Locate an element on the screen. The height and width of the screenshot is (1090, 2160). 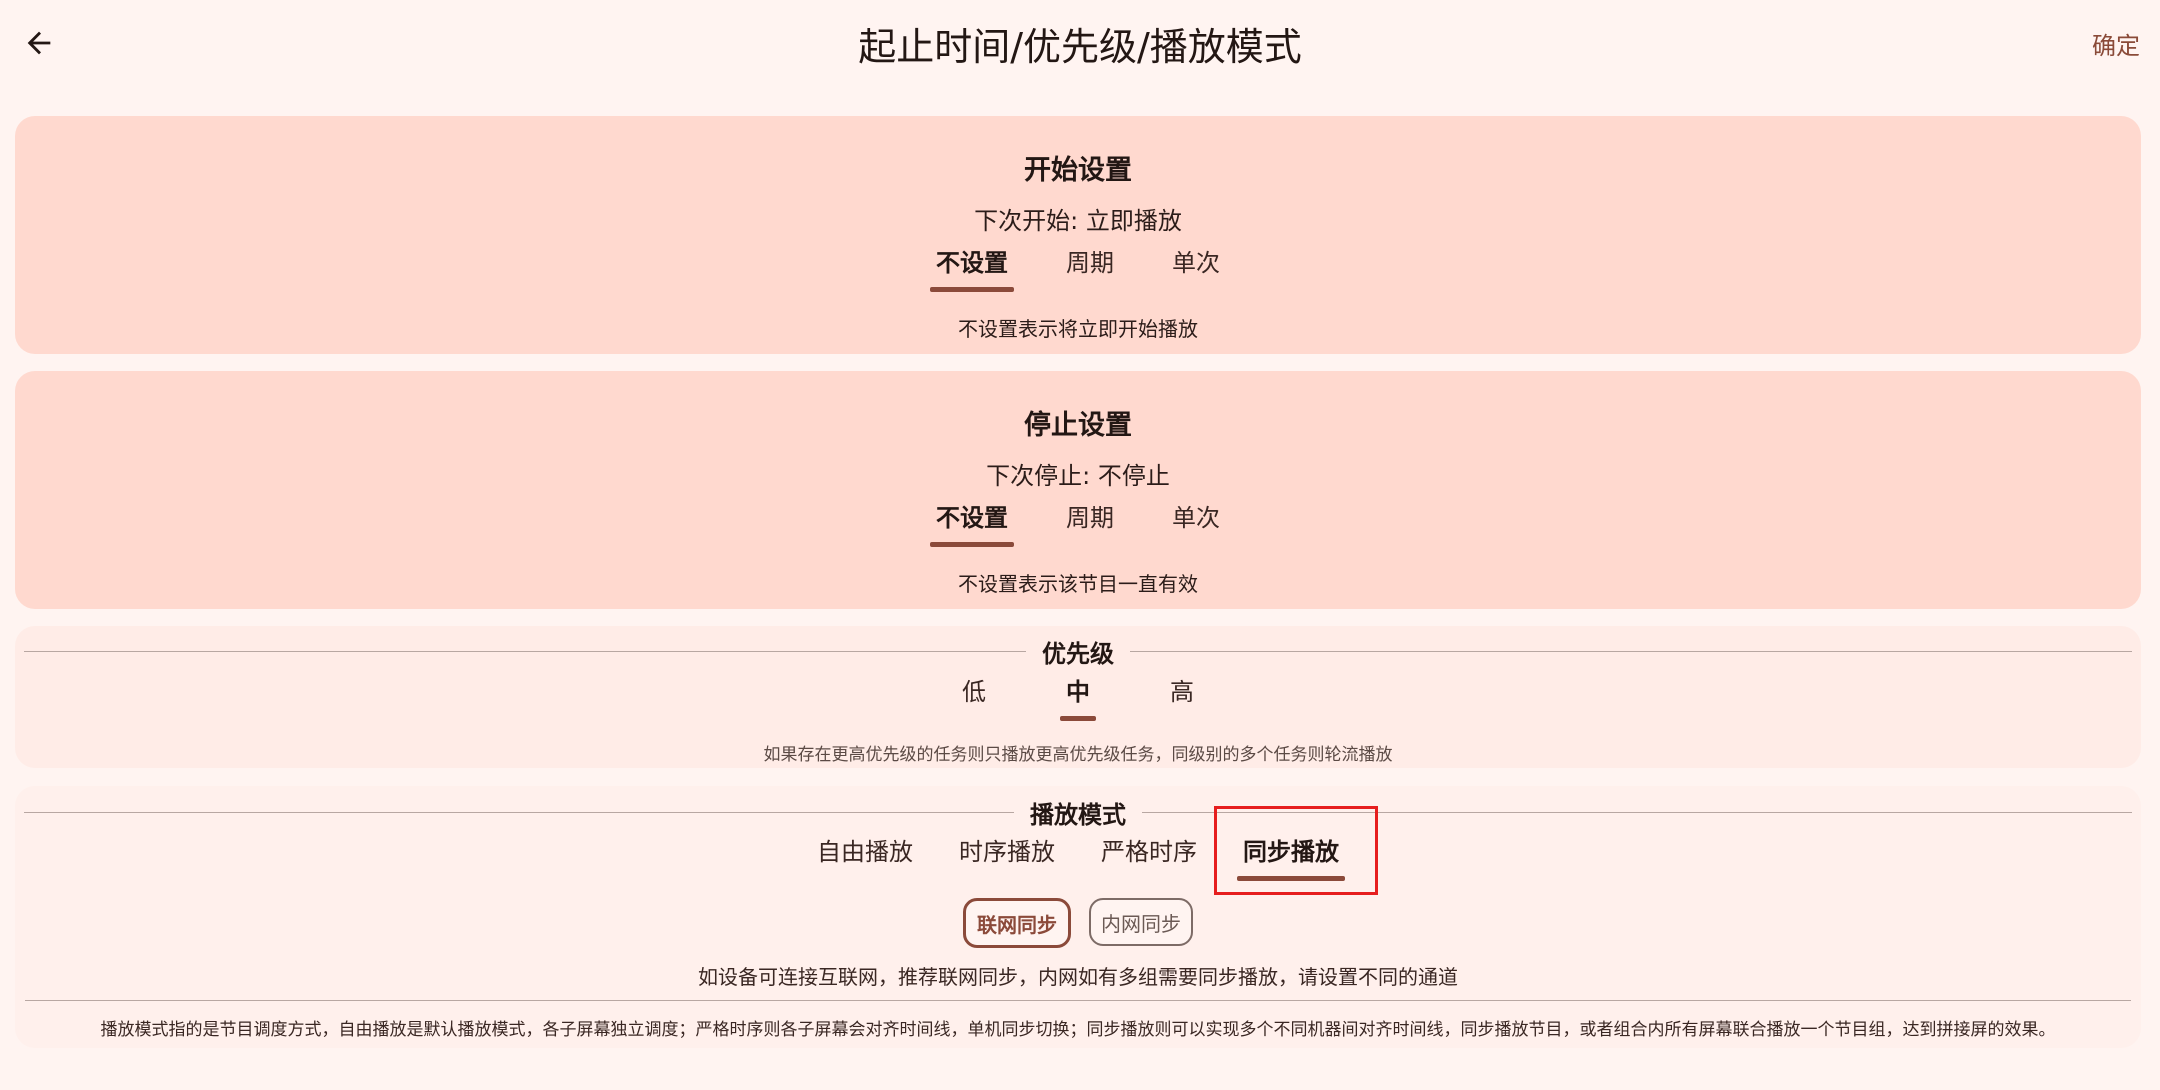
top-bar: 起止时间/优先级/播放模式 确定 is located at coordinates (1080, 45).